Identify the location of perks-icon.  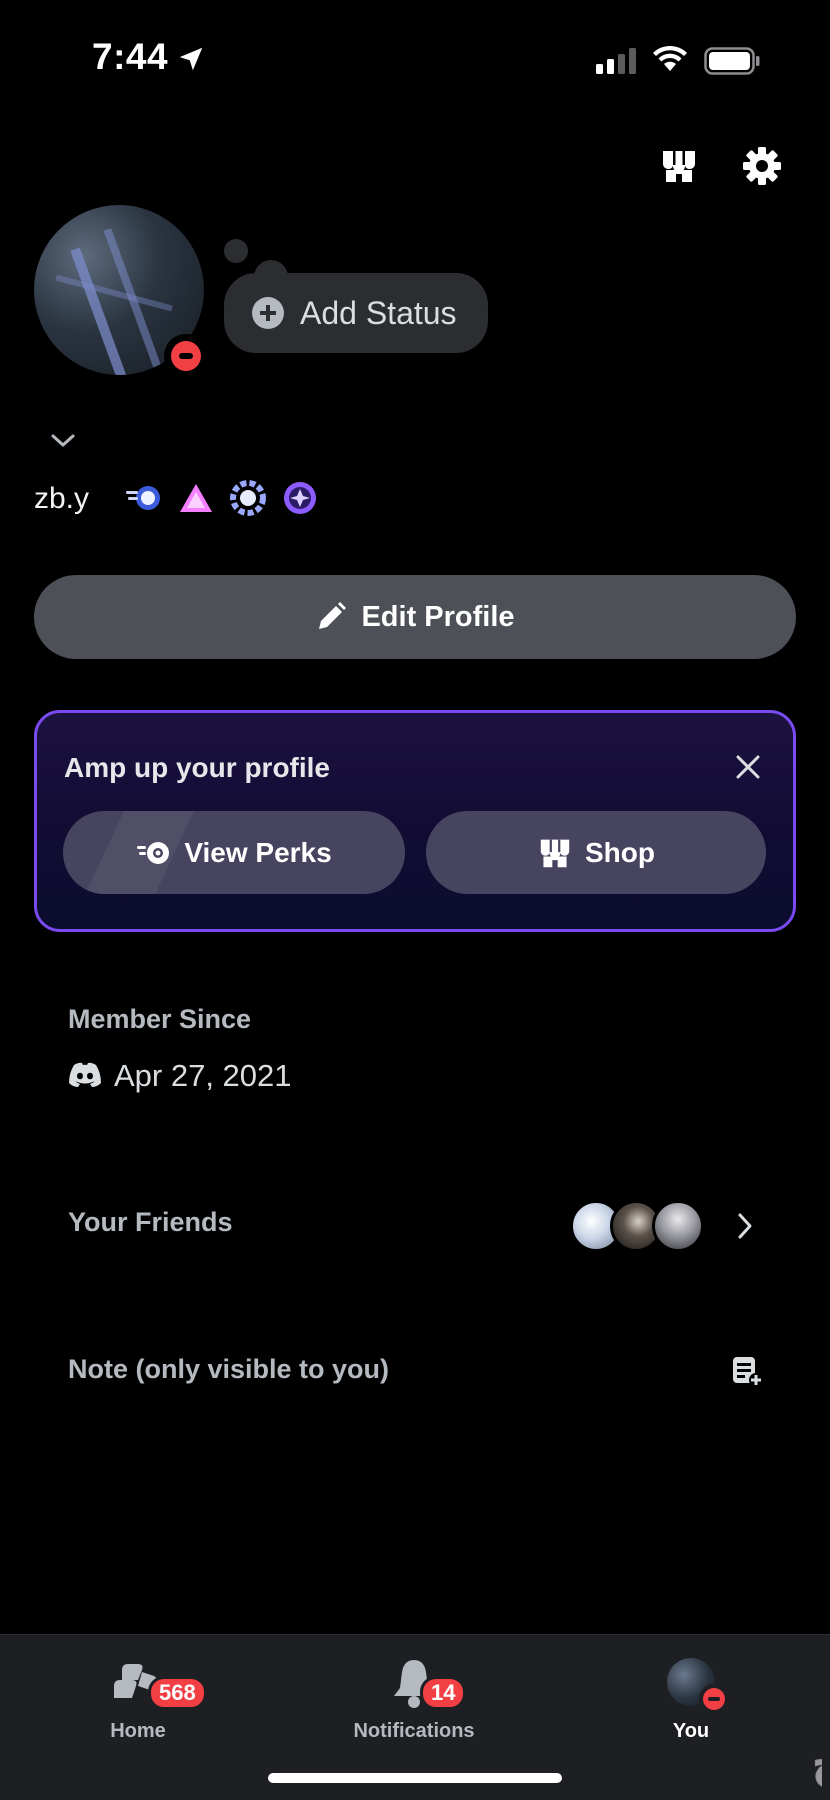
(153, 852).